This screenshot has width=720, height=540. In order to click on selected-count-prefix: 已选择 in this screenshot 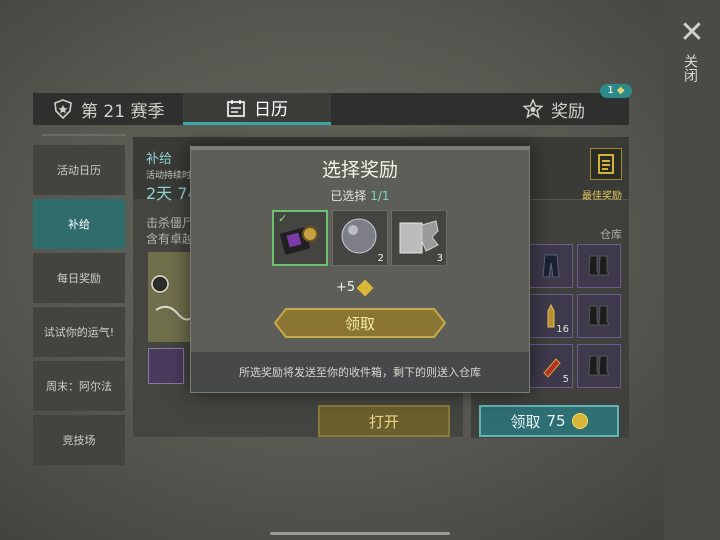, I will do `click(350, 196)`.